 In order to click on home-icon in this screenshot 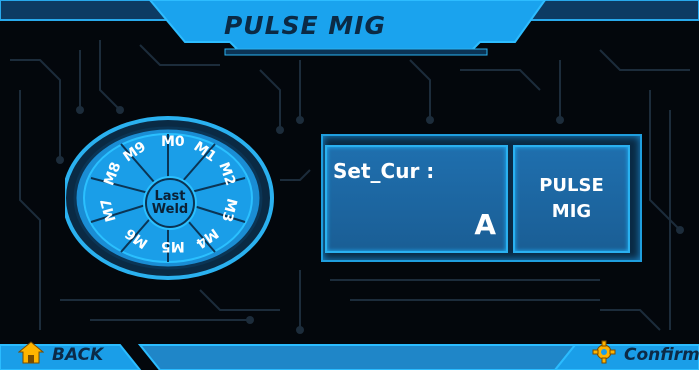, I will do `click(31, 354)`.